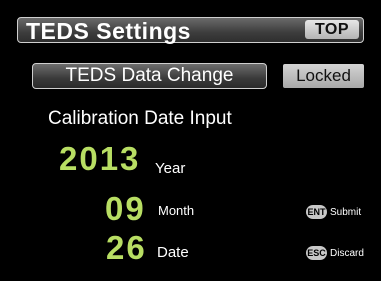 The width and height of the screenshot is (381, 281). What do you see at coordinates (346, 212) in the screenshot?
I see `submit-label: Submit` at bounding box center [346, 212].